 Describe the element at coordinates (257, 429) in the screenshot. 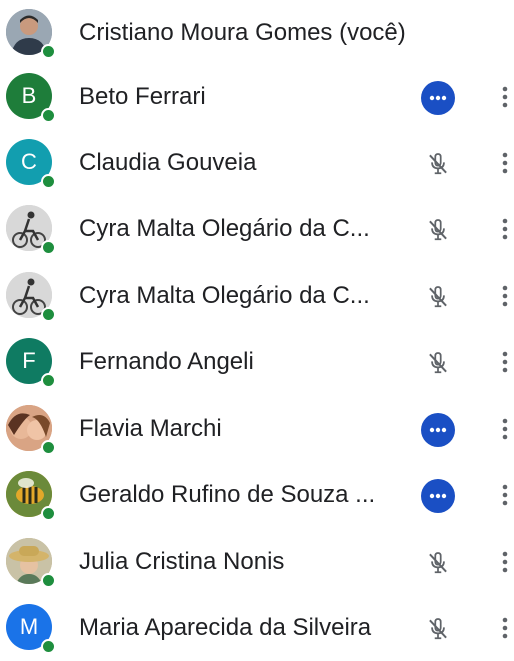

I see `participant-row: Flavia Marchi` at that location.